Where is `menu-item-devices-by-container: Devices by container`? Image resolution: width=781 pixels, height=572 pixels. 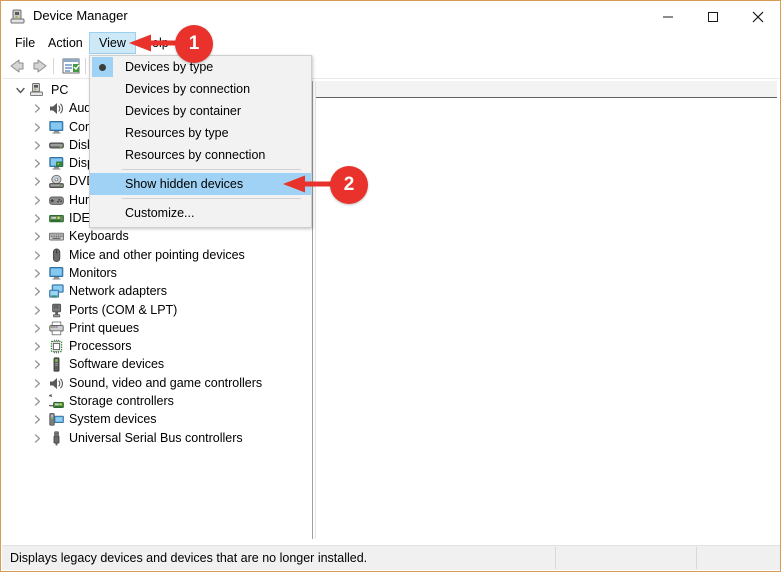 menu-item-devices-by-container: Devices by container is located at coordinates (200, 111).